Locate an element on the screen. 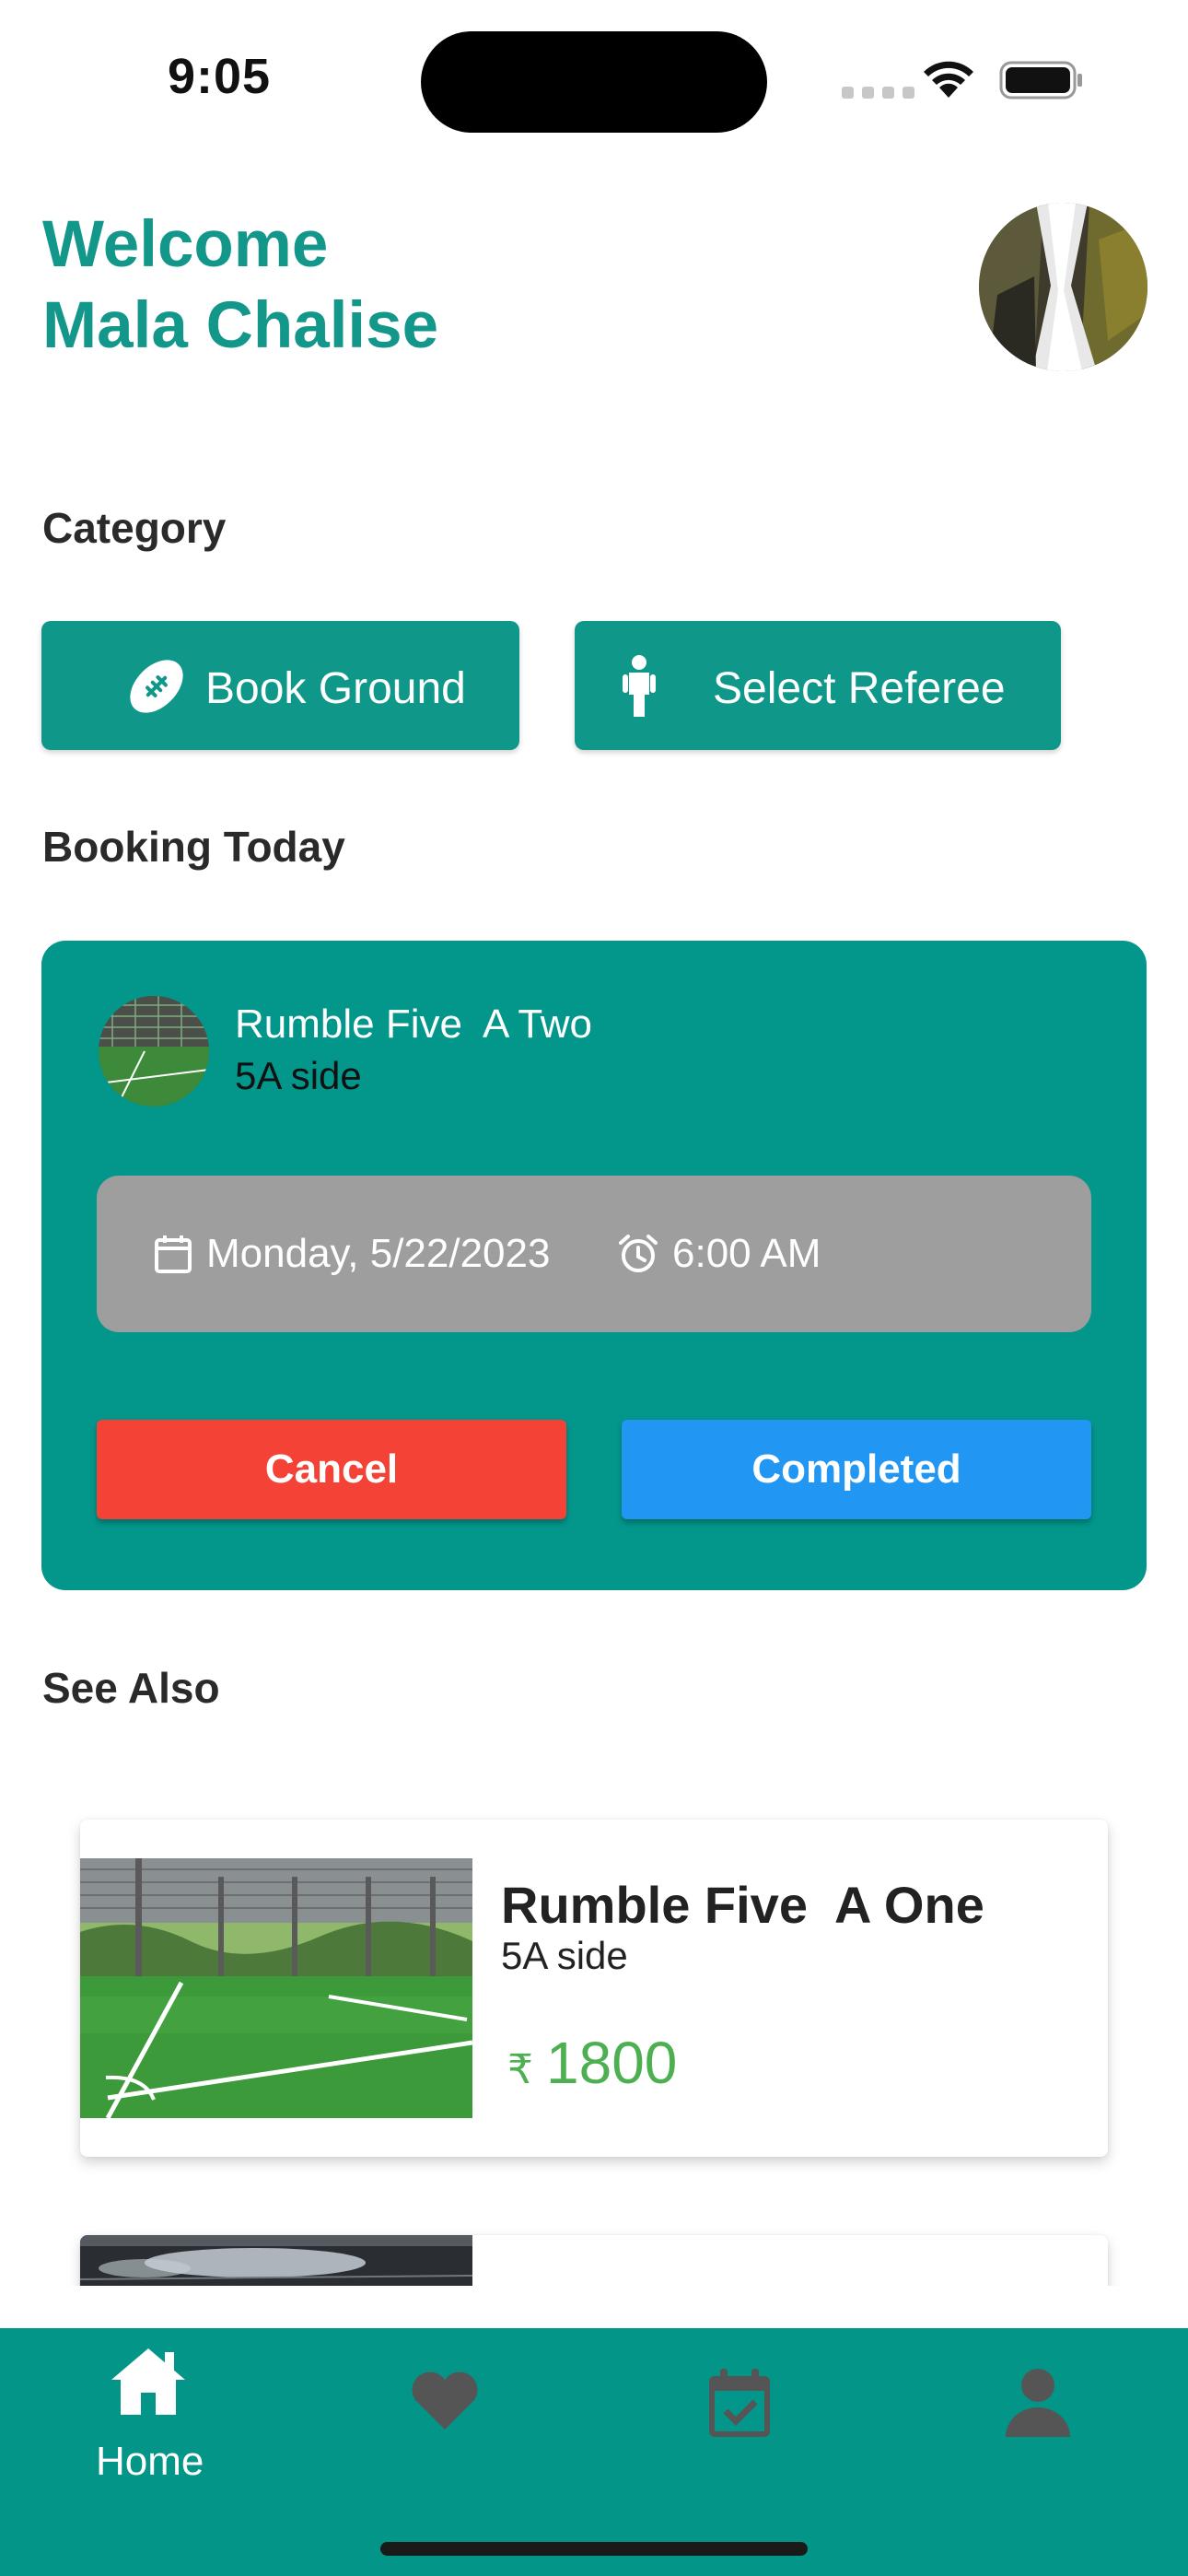 The image size is (1188, 2576). welcome-heading: Welcome Mala Chalise is located at coordinates (240, 286).